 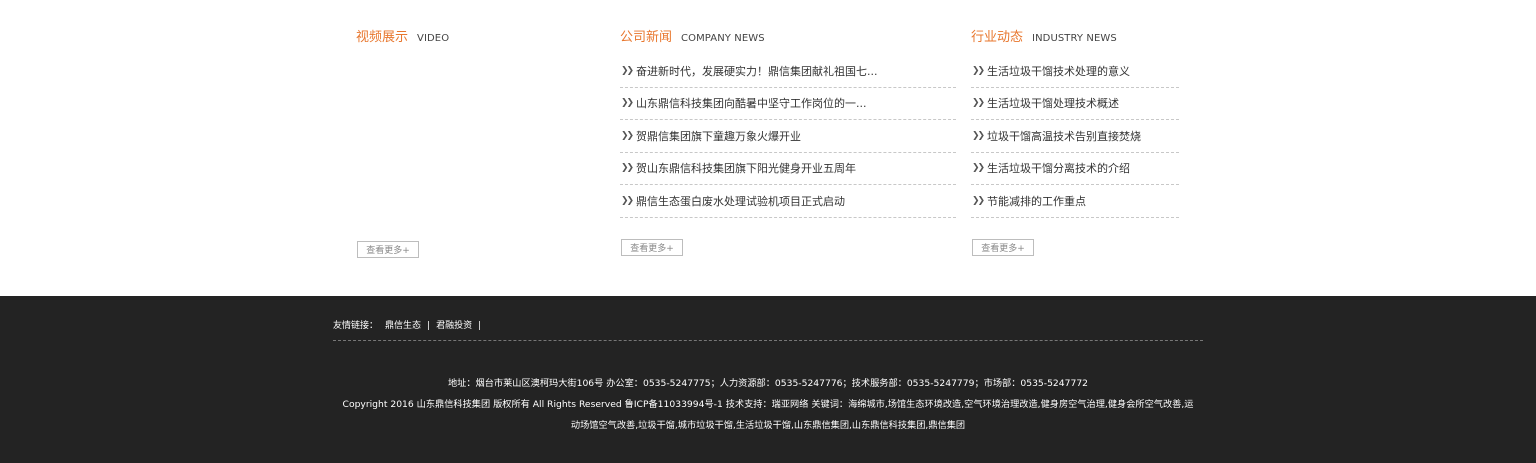 I want to click on news-item-title: 鼎信生态蛋白废水处理试验机项目正式启动, so click(x=740, y=201).